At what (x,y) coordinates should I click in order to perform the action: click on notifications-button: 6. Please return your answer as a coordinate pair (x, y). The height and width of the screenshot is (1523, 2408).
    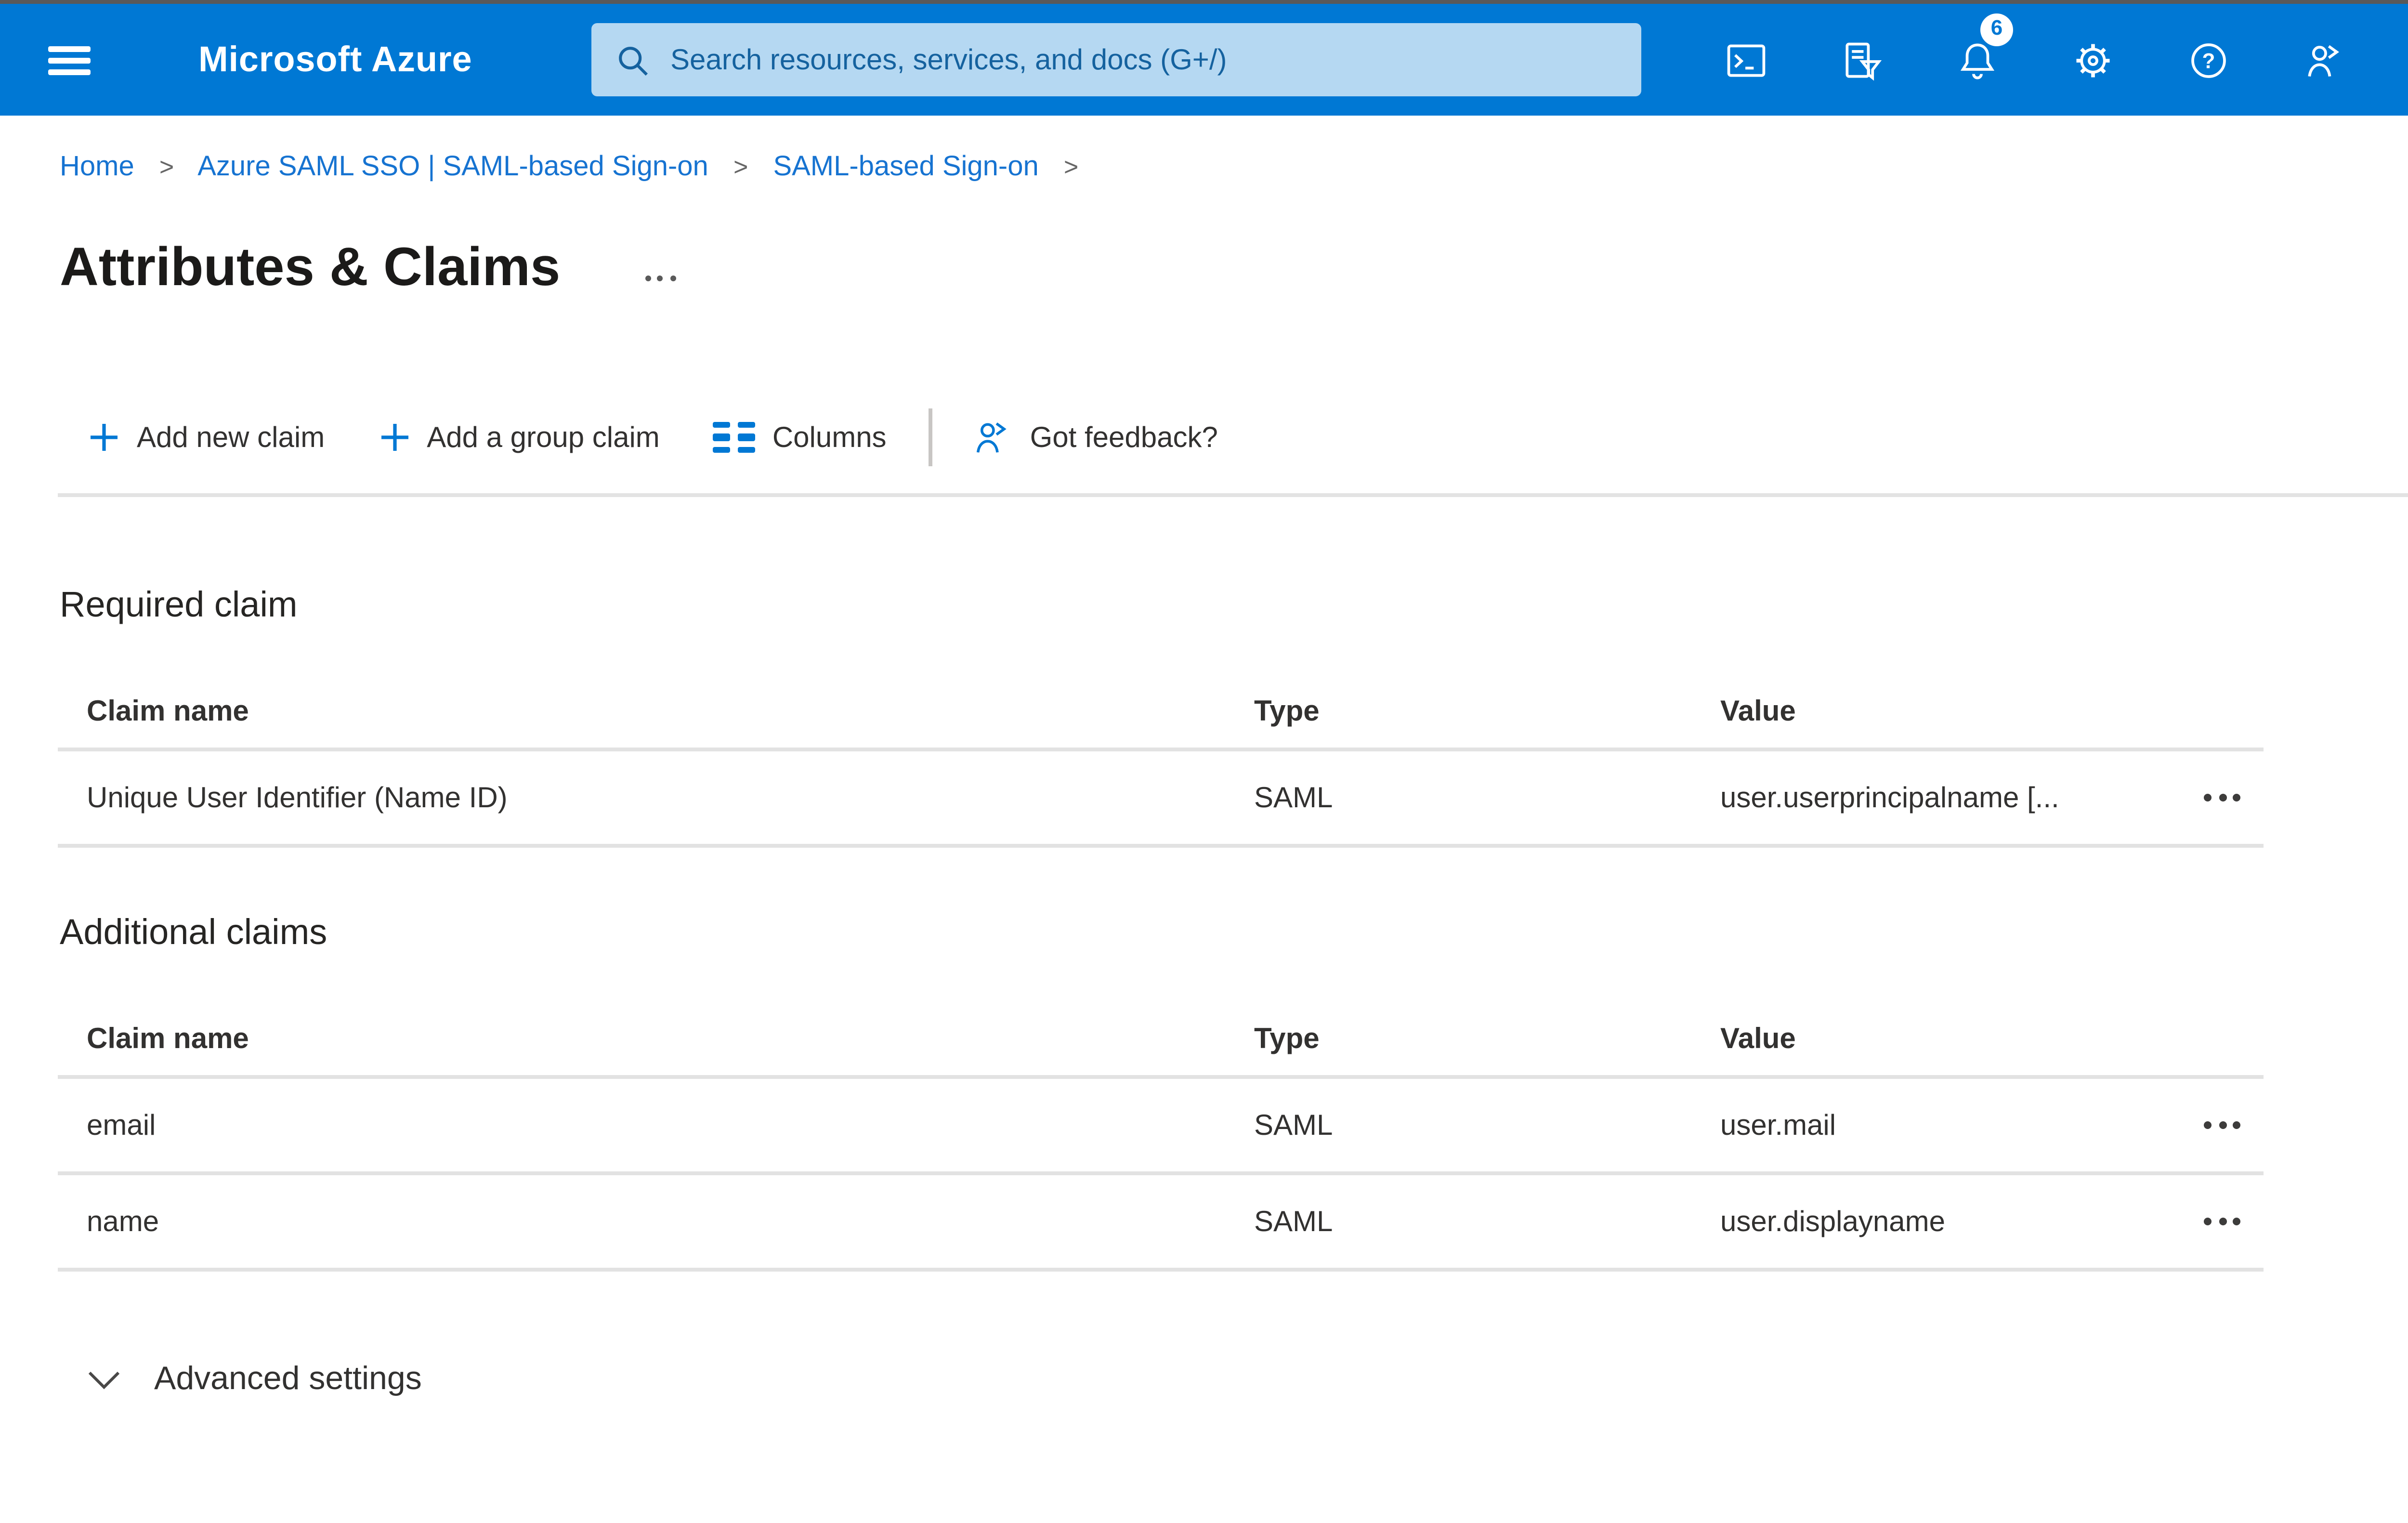
    Looking at the image, I should click on (1976, 60).